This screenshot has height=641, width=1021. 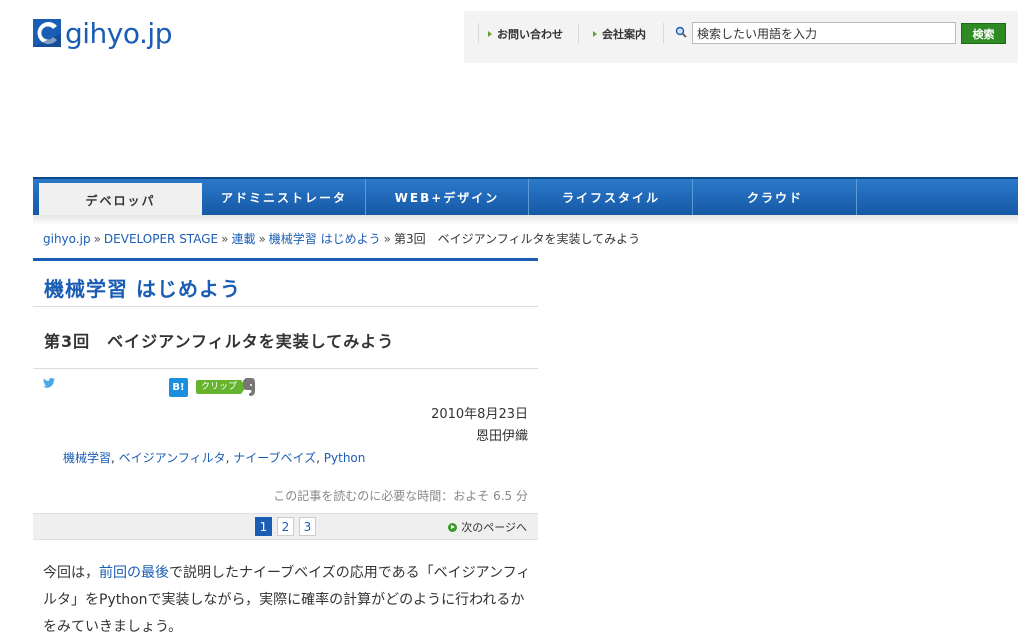 I want to click on breadcrumb-current: 第3回 ベイジアンフィルタを実装してみよう, so click(x=517, y=239).